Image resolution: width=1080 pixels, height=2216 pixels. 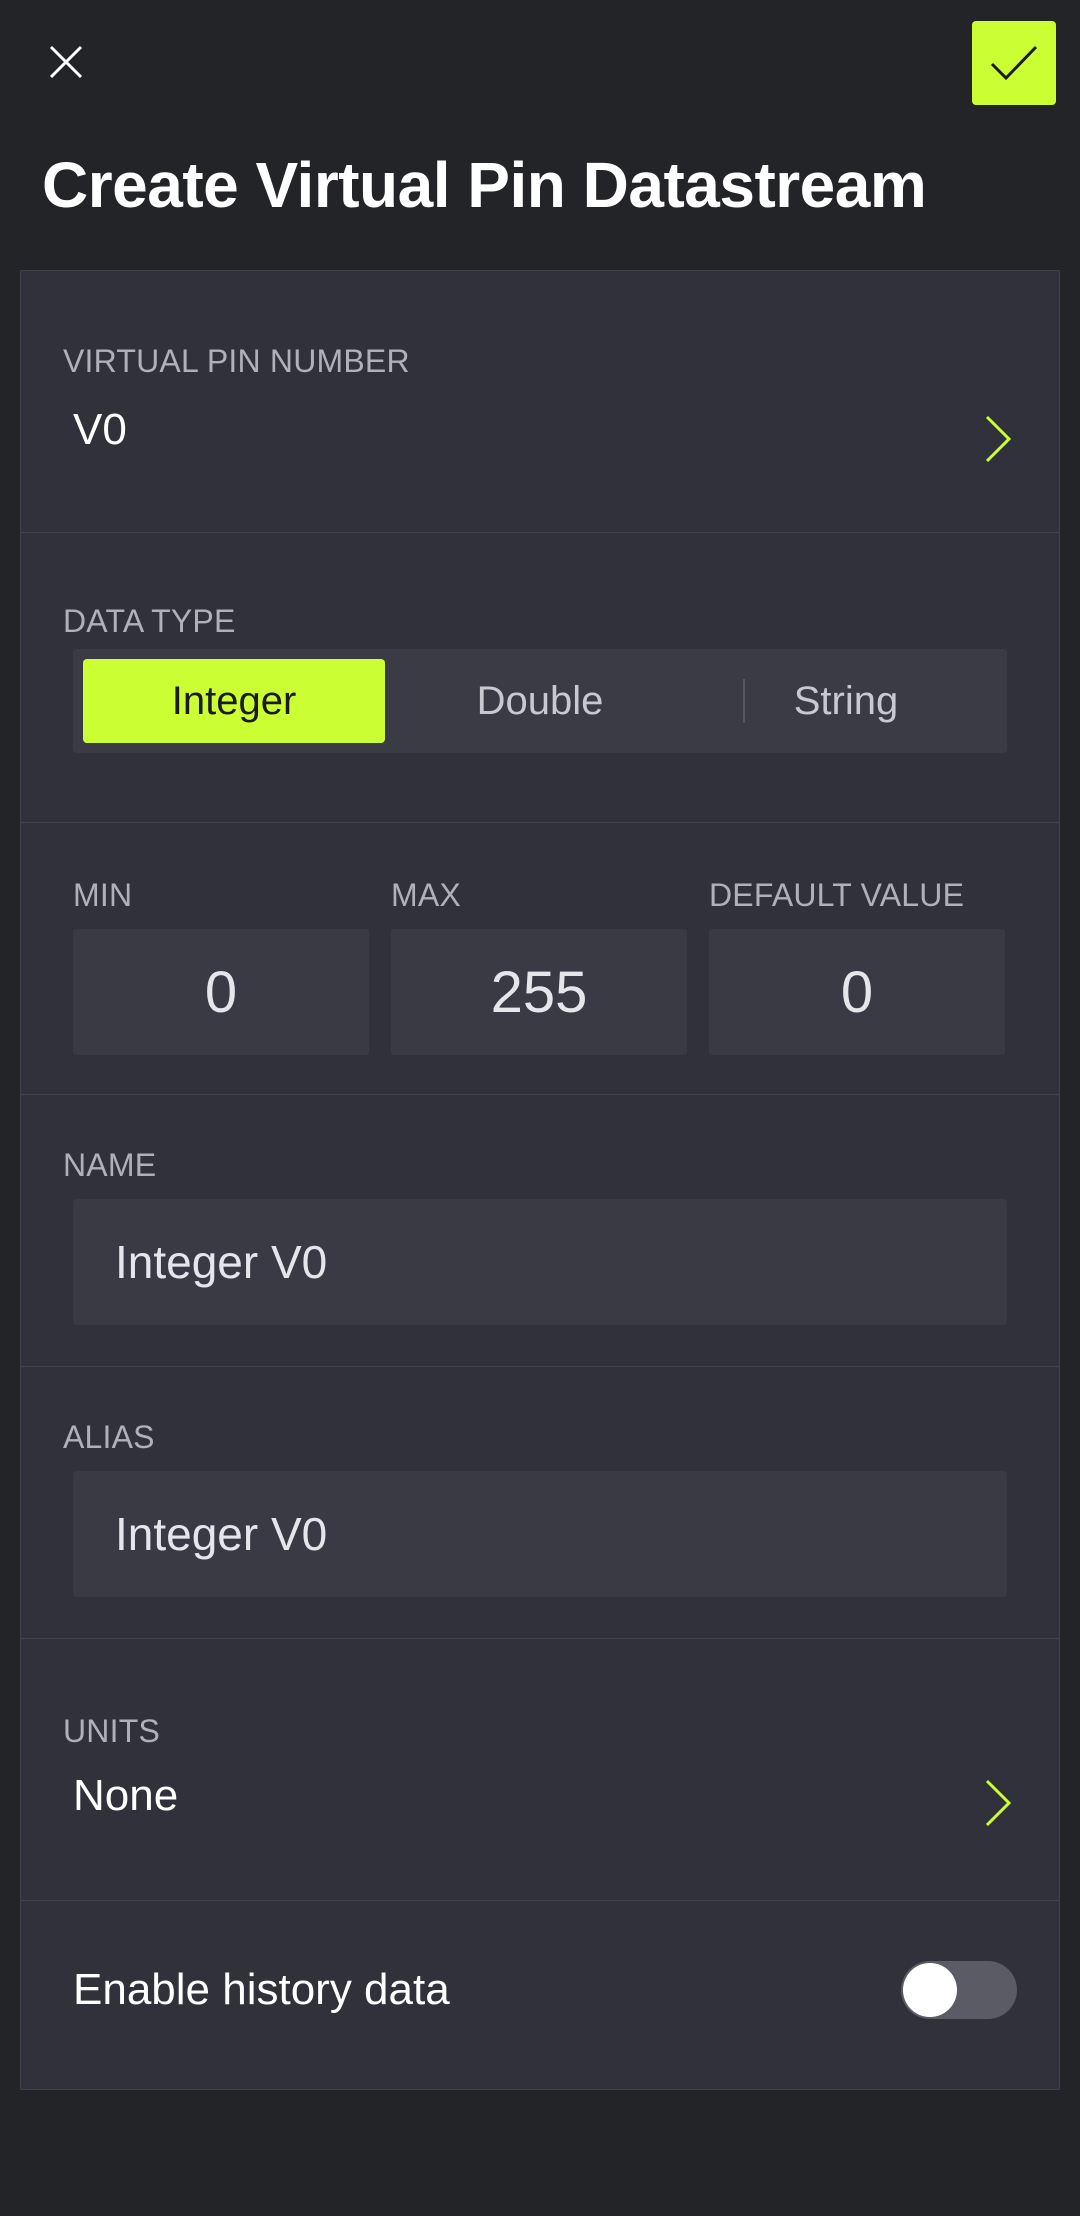 I want to click on data-type-selector: Integer Double String, so click(x=540, y=701).